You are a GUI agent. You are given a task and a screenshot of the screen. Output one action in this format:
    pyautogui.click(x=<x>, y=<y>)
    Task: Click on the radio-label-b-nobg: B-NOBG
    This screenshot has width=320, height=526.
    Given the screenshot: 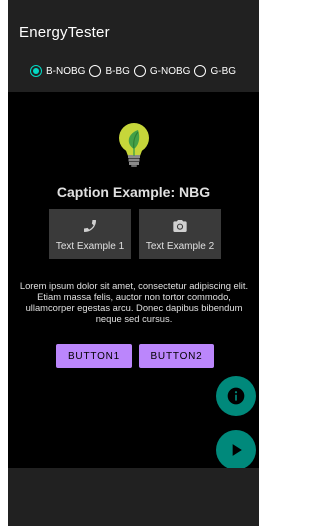 What is the action you would take?
    pyautogui.click(x=66, y=71)
    